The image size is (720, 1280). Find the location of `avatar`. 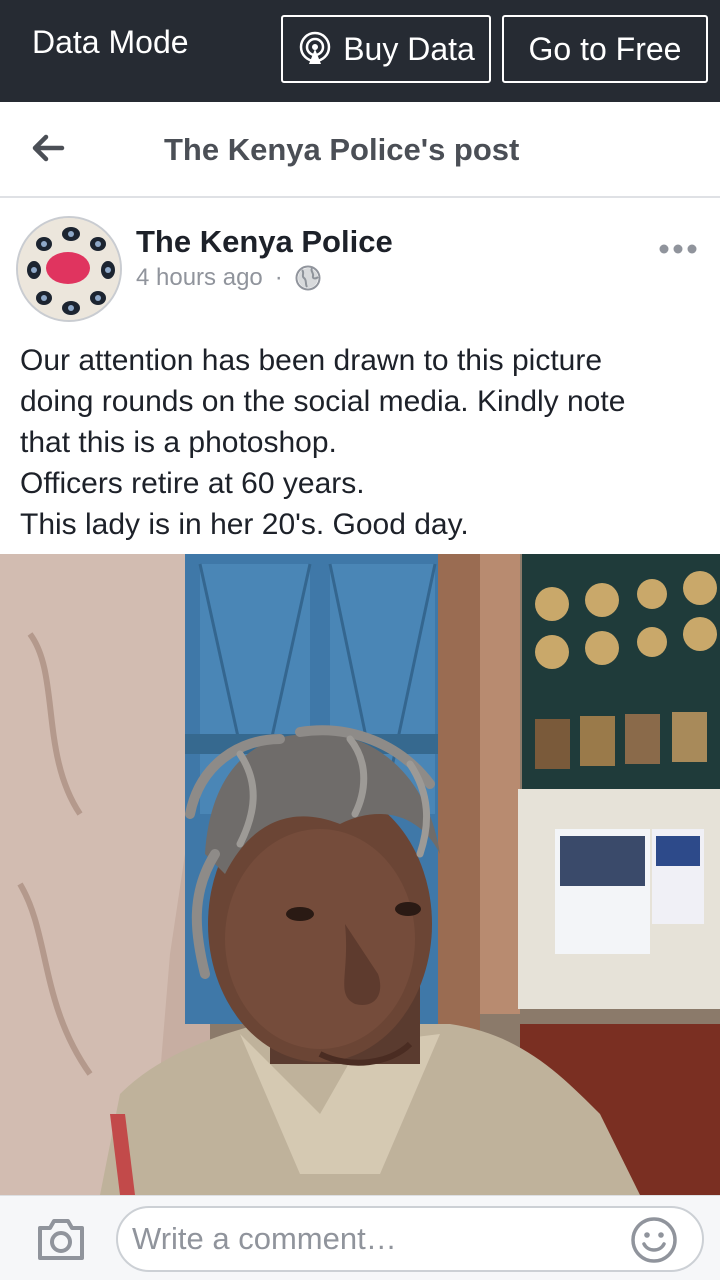

avatar is located at coordinates (69, 269).